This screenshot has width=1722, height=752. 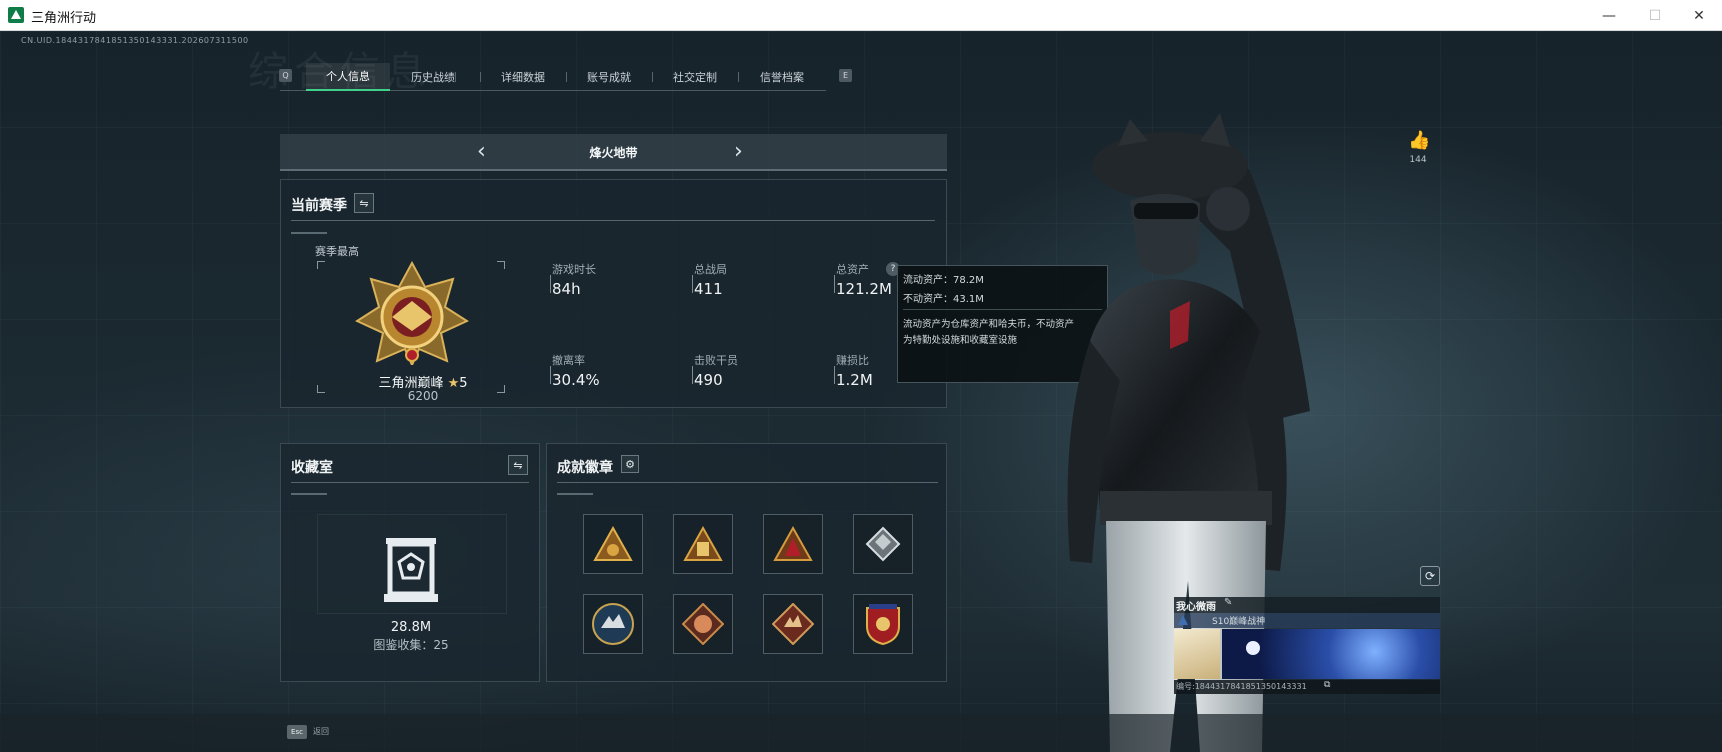 What do you see at coordinates (703, 544) in the screenshot?
I see `badge-triangle-tower-icon` at bounding box center [703, 544].